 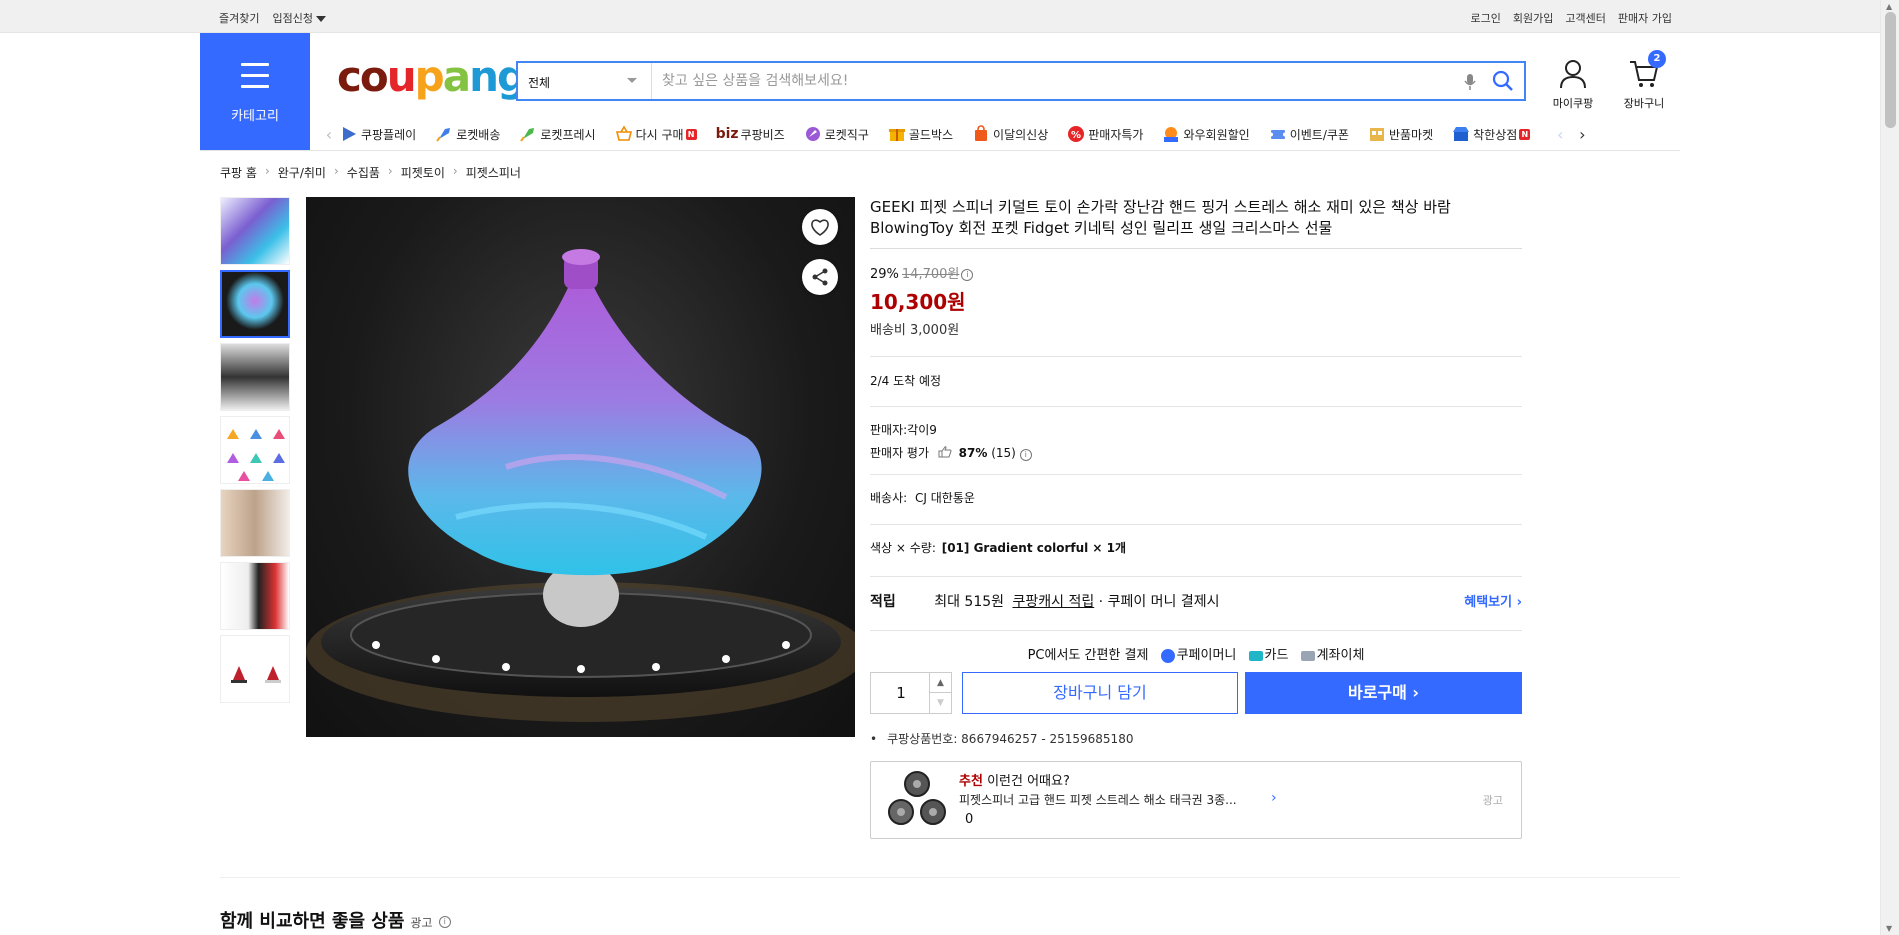 I want to click on breadcrumb: 쿠팡 홈 › 완구/취미 › 수집품 › 피젯토이 › 피젯스피너, so click(x=370, y=172).